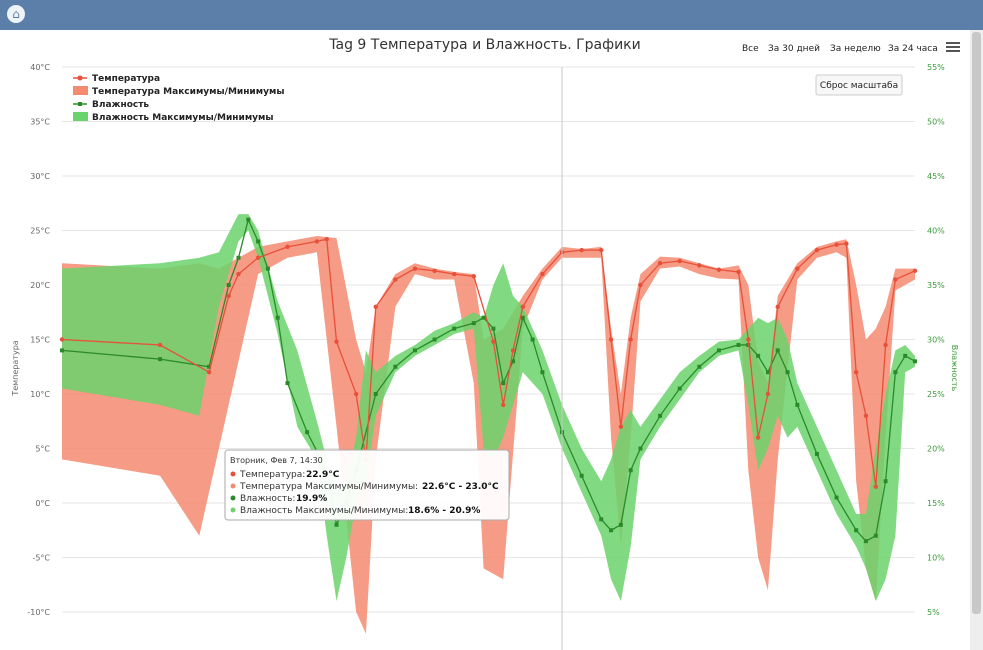  What do you see at coordinates (976, 323) in the screenshot?
I see `scrollbar-thumb` at bounding box center [976, 323].